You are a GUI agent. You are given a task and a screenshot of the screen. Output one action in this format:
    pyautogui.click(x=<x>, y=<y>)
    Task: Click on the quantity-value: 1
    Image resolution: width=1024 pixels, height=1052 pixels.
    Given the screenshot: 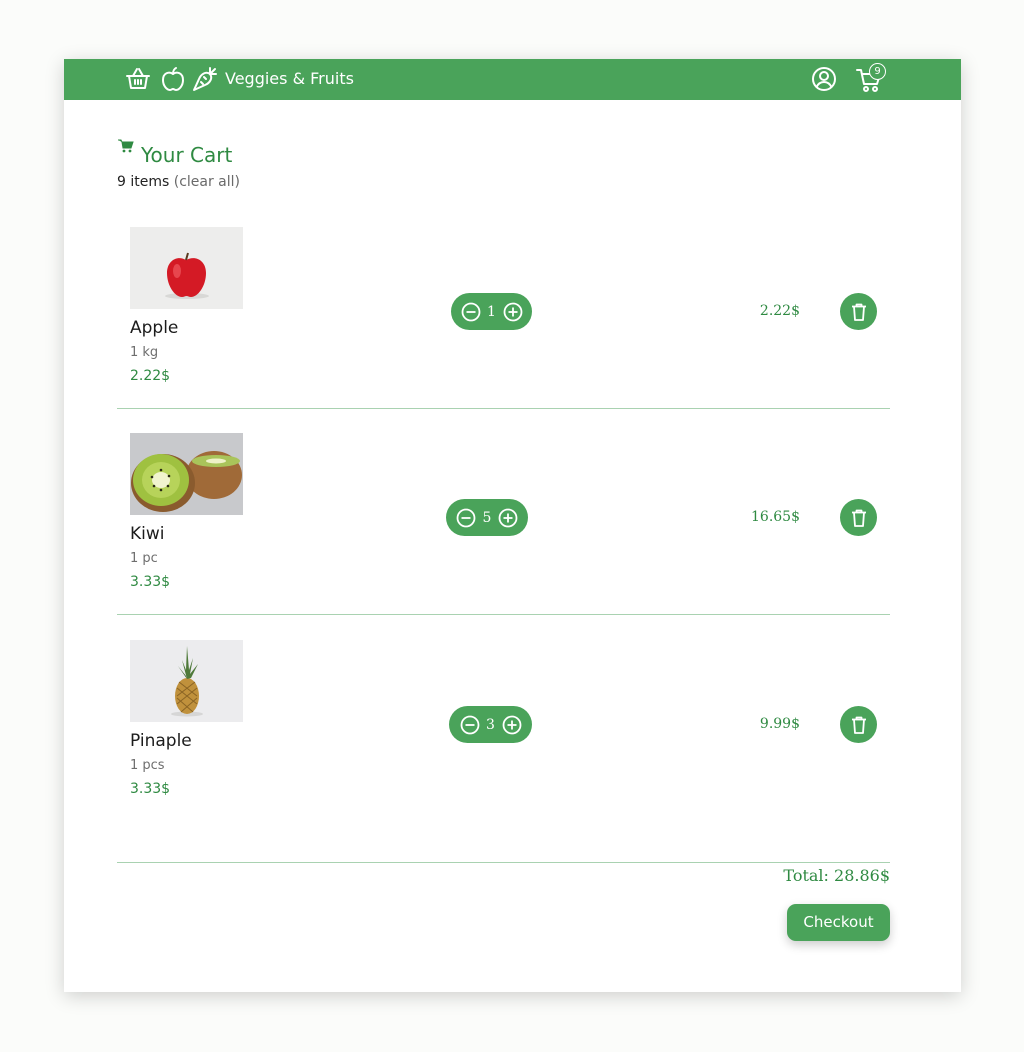 What is the action you would take?
    pyautogui.click(x=491, y=311)
    